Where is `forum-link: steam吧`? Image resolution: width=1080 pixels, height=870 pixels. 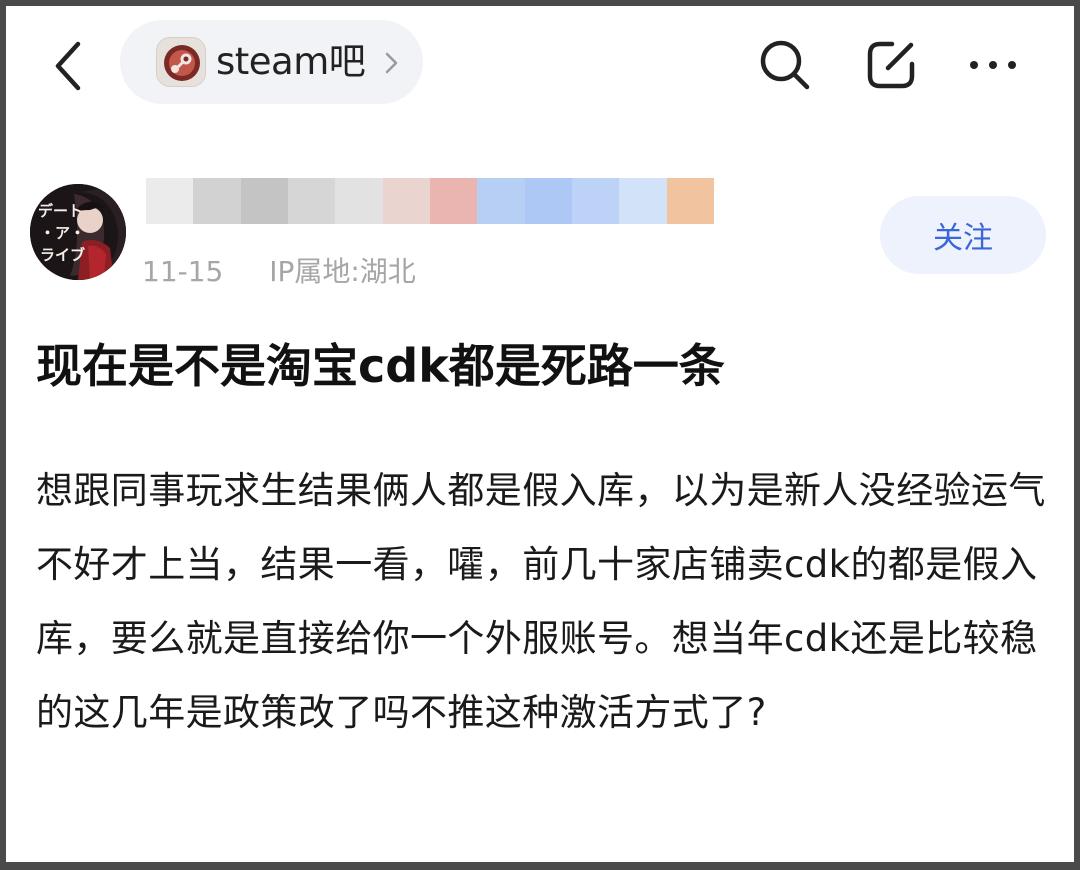 forum-link: steam吧 is located at coordinates (271, 62).